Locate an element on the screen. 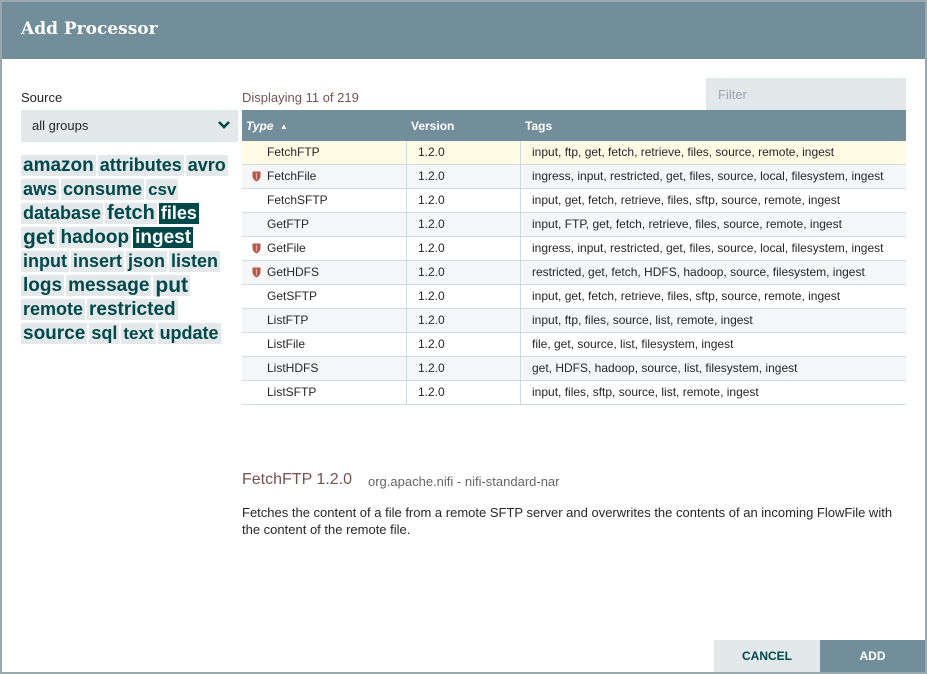 The image size is (927, 674). tag-restricted: restricted is located at coordinates (132, 309).